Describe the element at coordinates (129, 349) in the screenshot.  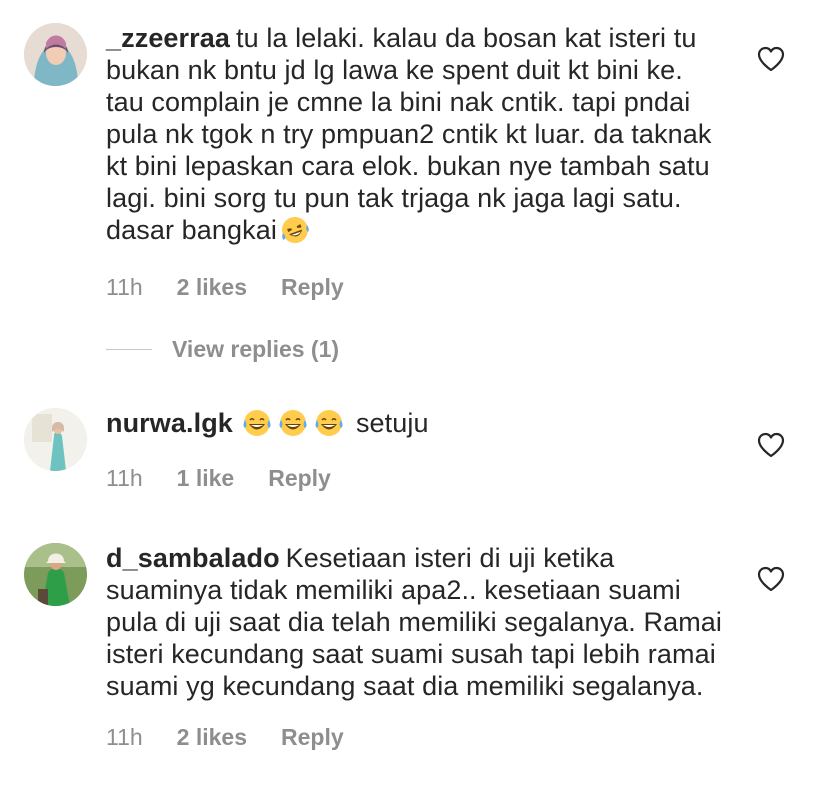
I see `view-replies-divider` at that location.